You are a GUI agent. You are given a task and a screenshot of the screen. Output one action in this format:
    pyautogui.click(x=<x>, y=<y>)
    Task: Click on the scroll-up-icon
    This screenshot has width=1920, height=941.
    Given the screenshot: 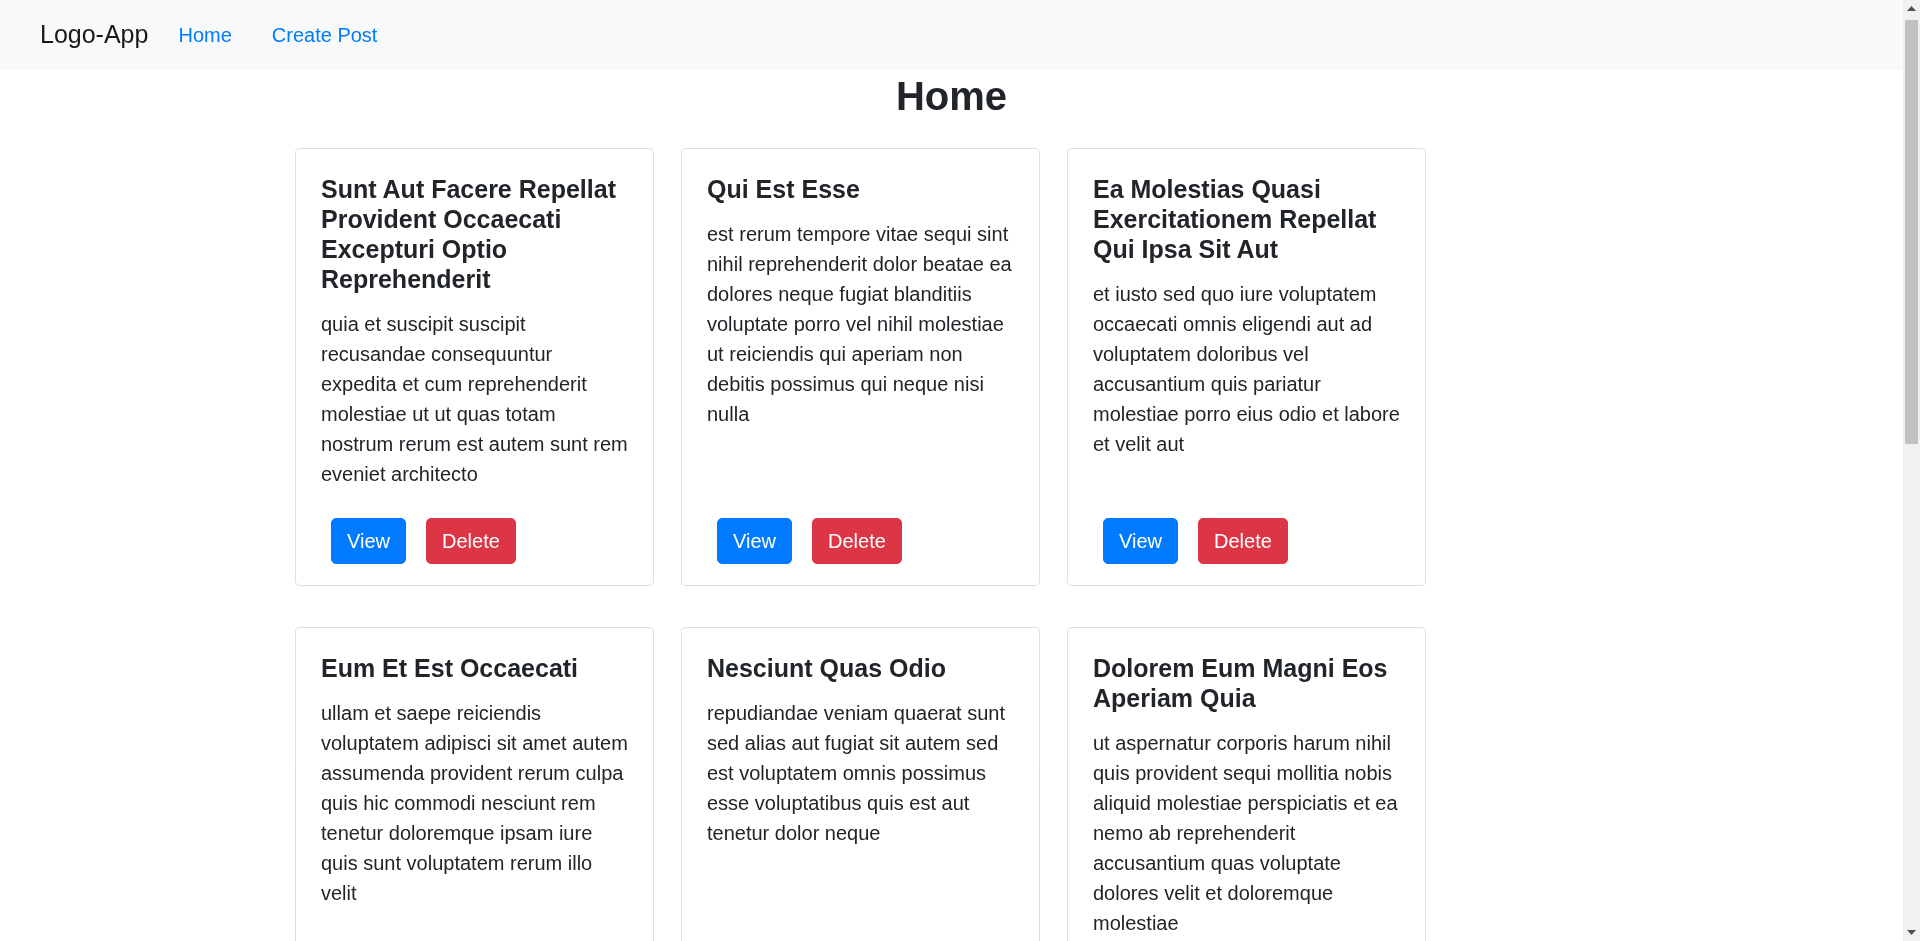 What is the action you would take?
    pyautogui.click(x=1911, y=8)
    